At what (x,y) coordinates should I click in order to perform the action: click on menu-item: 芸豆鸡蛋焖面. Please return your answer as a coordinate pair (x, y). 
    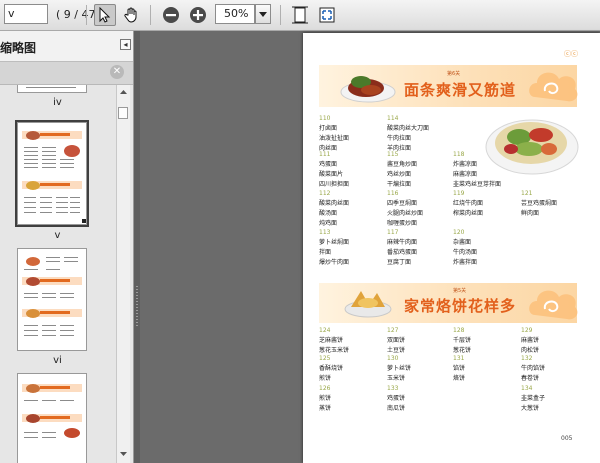
    Looking at the image, I should click on (539, 203).